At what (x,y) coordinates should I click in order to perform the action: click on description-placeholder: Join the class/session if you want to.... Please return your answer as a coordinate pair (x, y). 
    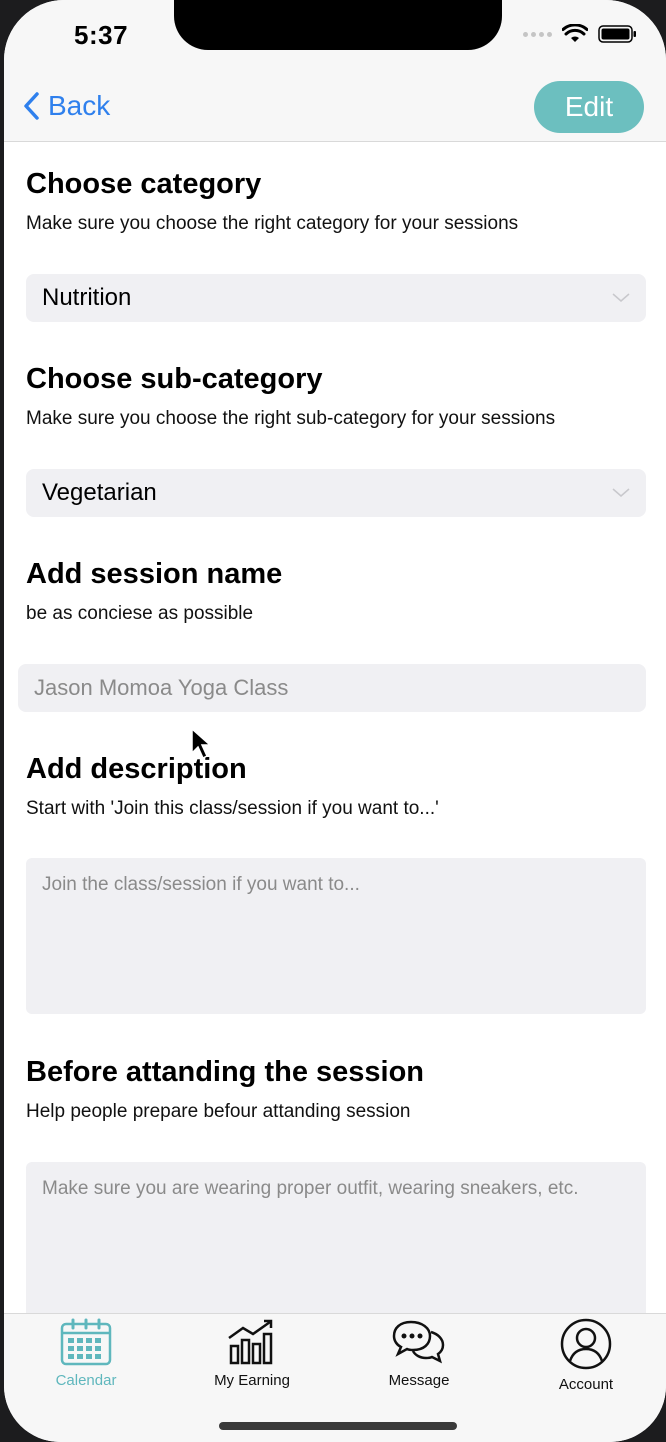
    Looking at the image, I should click on (201, 884).